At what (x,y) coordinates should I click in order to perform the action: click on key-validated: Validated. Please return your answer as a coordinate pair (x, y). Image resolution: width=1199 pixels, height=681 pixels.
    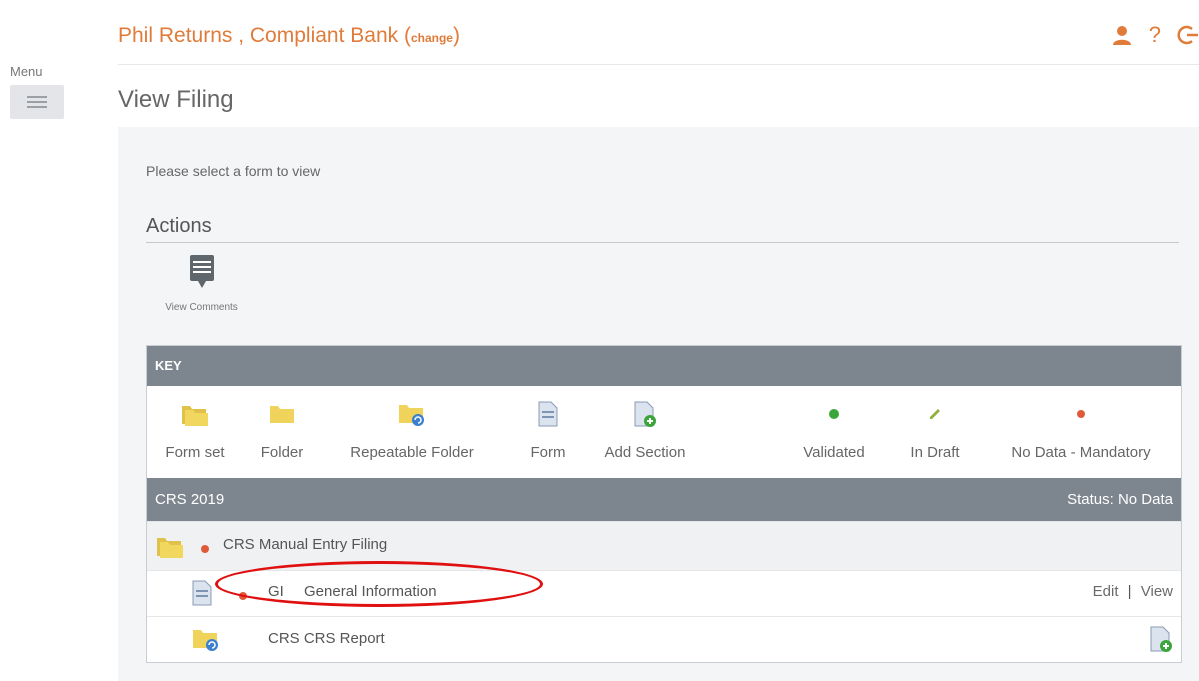
    Looking at the image, I should click on (834, 427).